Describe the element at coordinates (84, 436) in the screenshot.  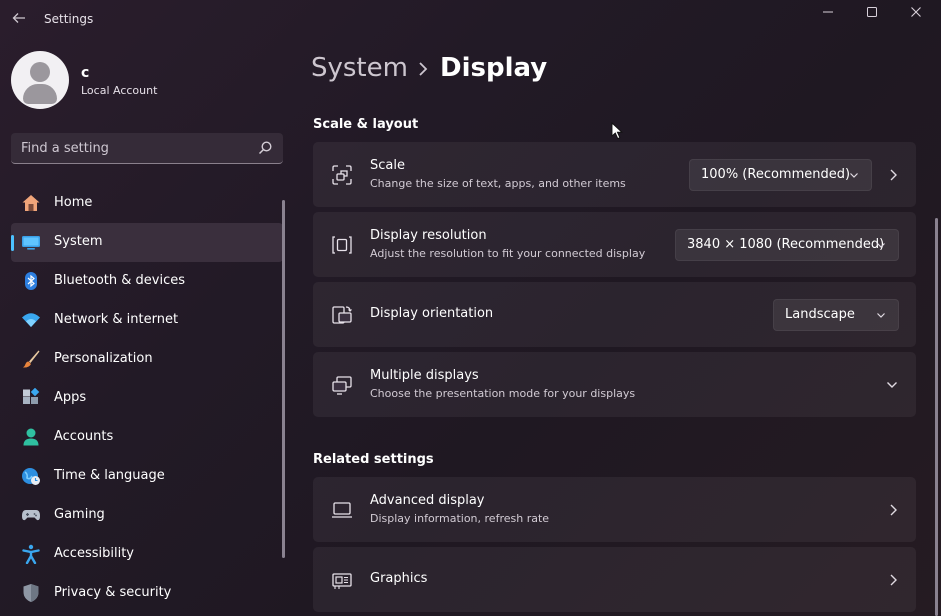
I see `sidebar-item-label: Accounts` at that location.